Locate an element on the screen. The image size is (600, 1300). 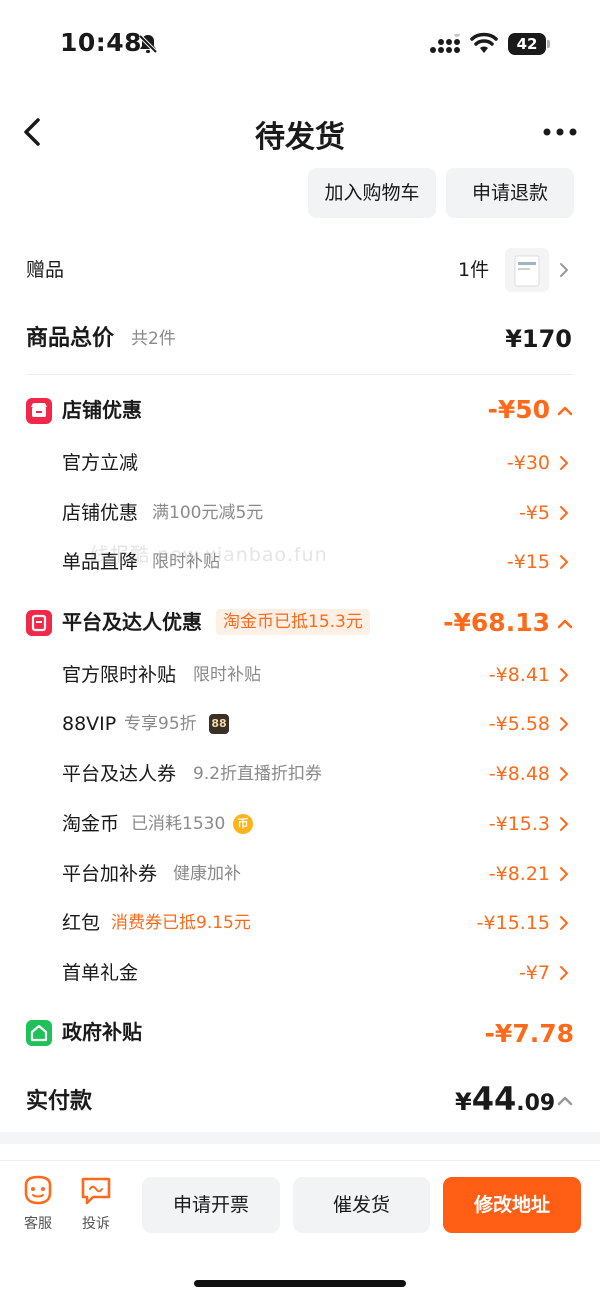
discount-item-label: 88VIP is located at coordinates (89, 724).